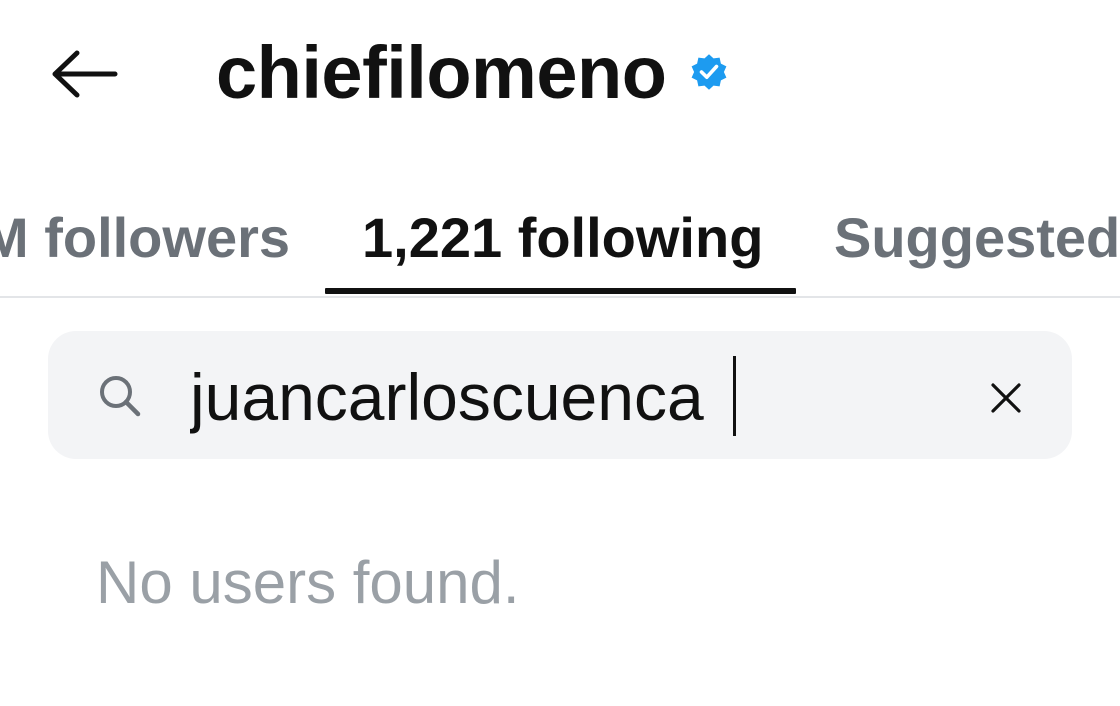 The width and height of the screenshot is (1120, 706). I want to click on tab-followers: M followers, so click(145, 237).